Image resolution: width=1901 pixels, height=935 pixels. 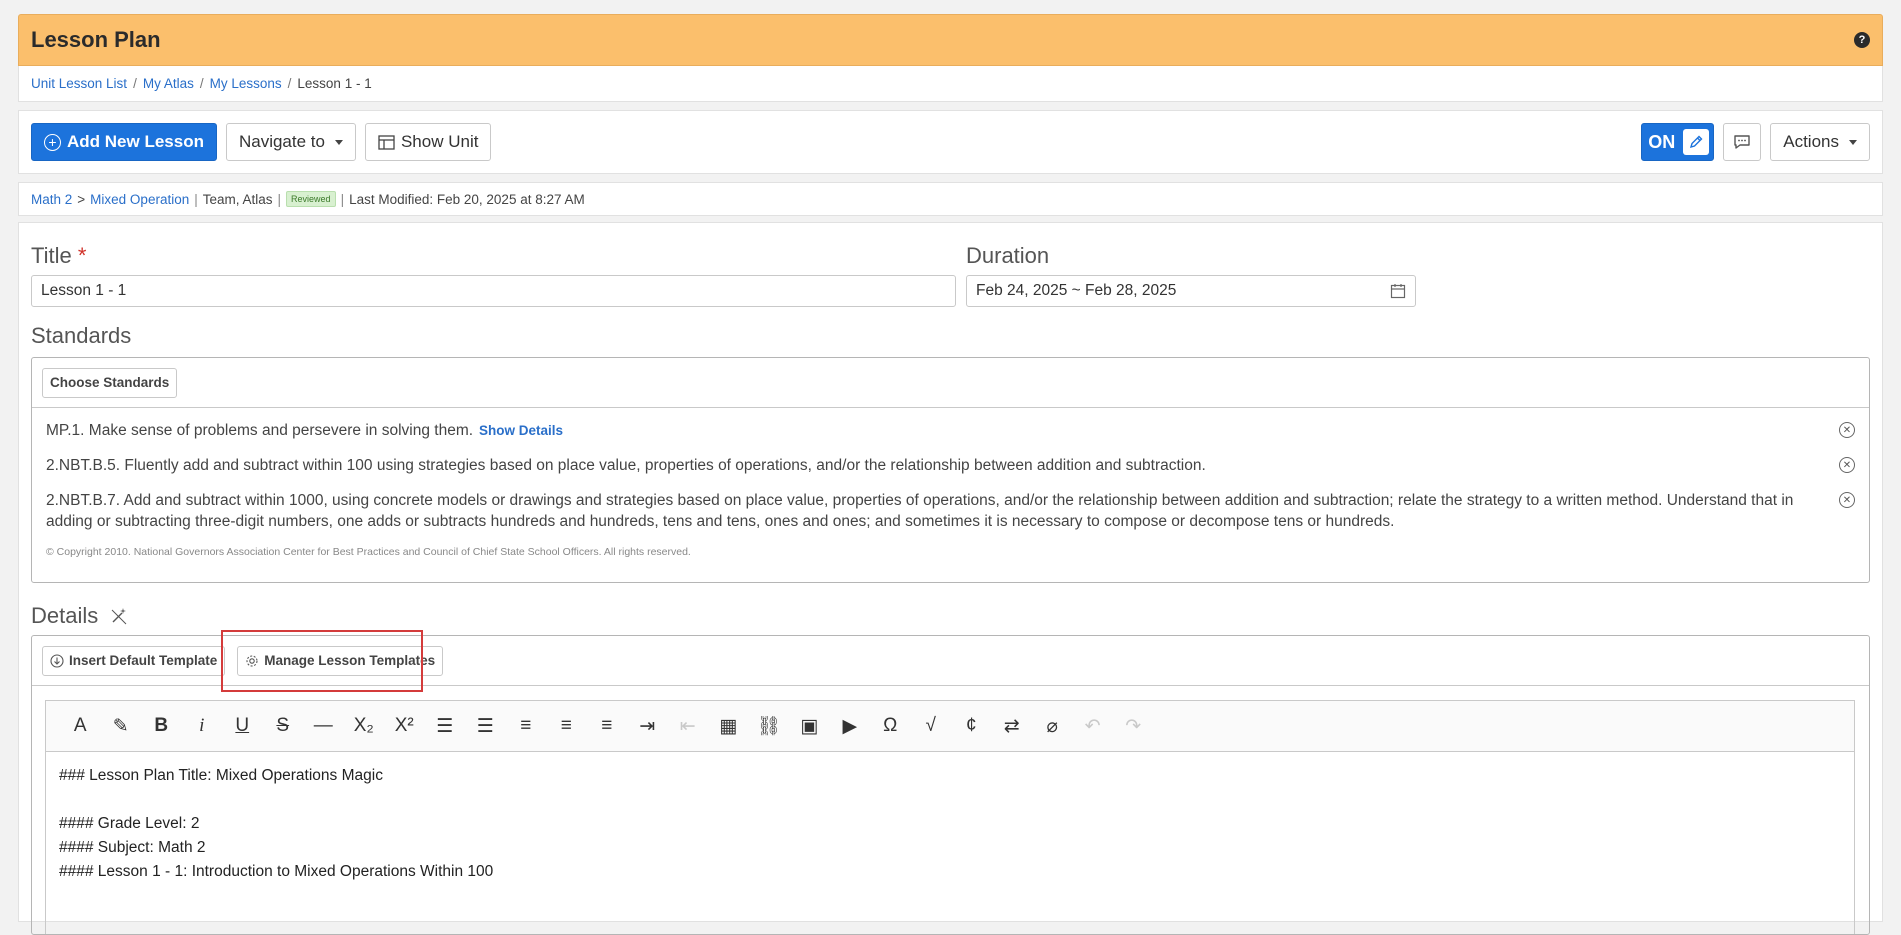 I want to click on plus-circle-icon: +, so click(x=52, y=142).